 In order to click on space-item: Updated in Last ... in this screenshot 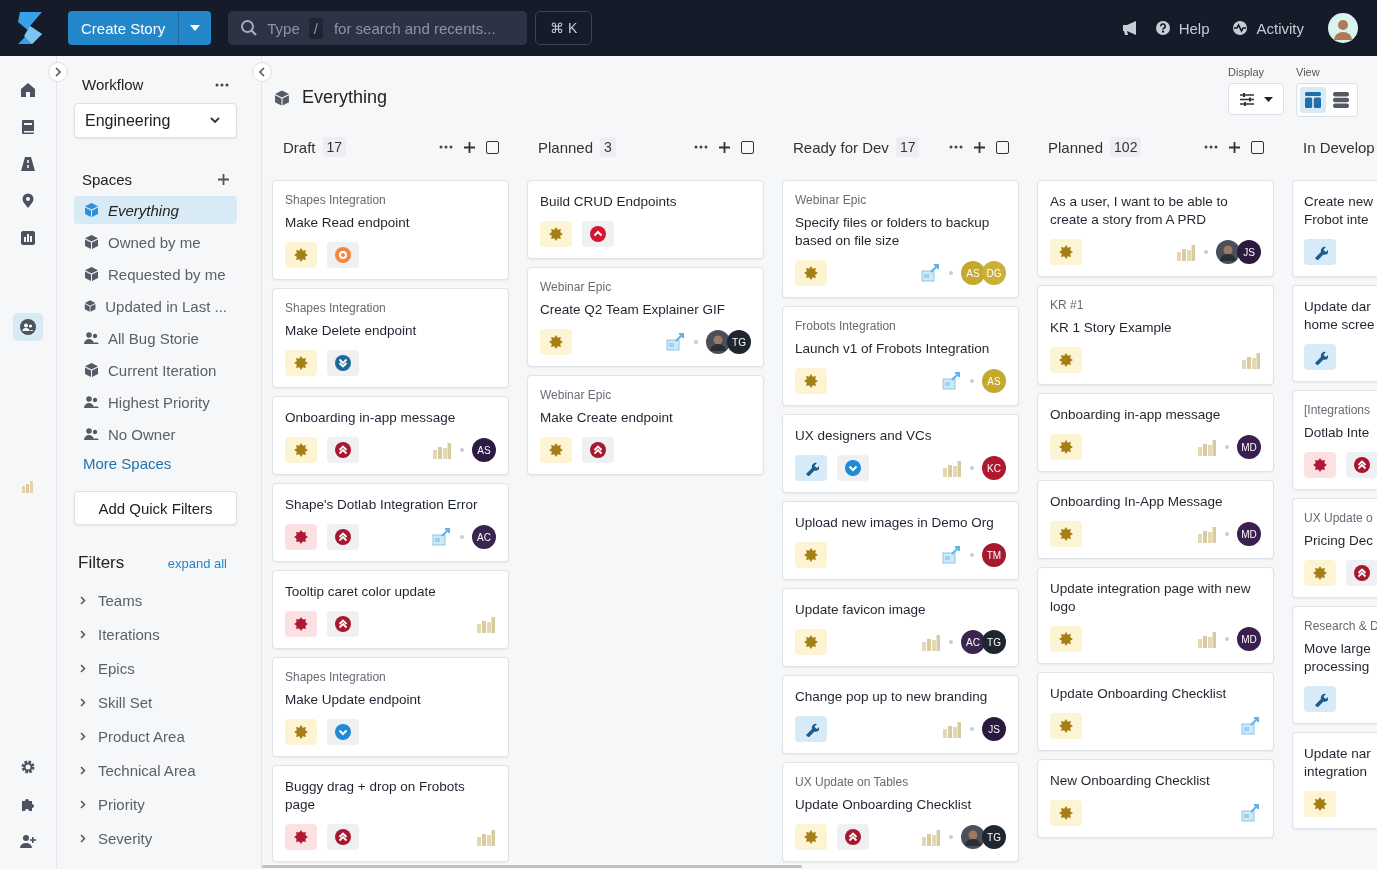, I will do `click(155, 306)`.